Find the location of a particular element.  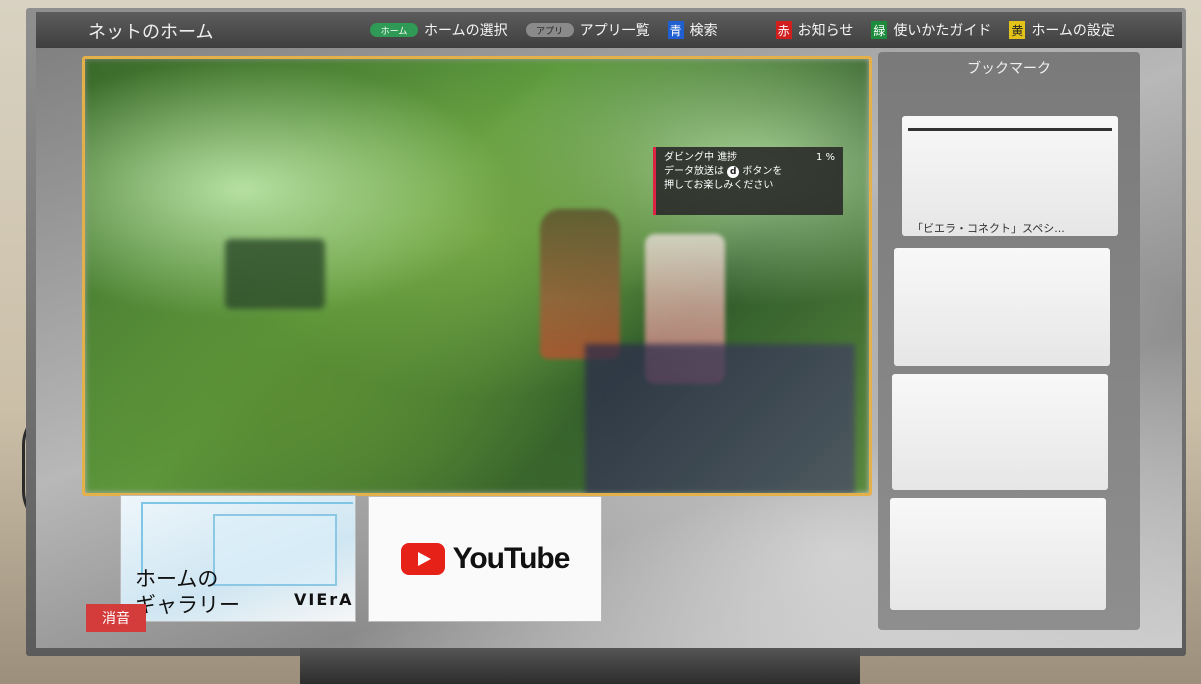

menu-notices-label: お知らせ is located at coordinates (825, 31).